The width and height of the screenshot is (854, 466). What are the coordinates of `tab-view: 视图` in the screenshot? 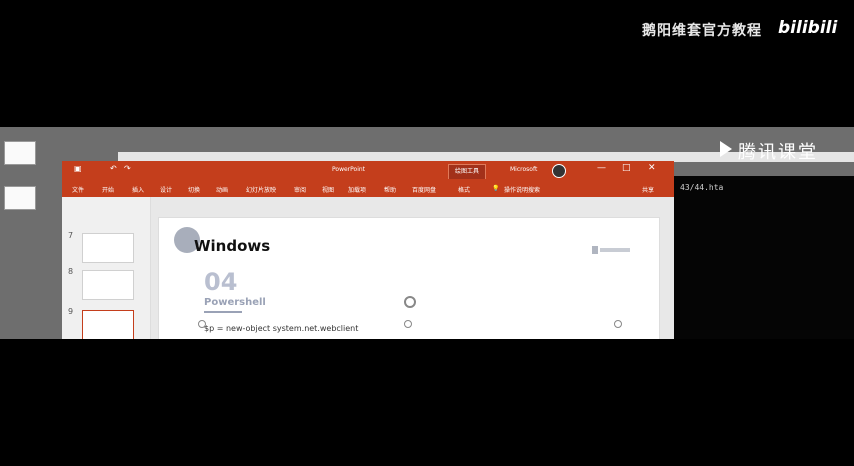 It's located at (328, 189).